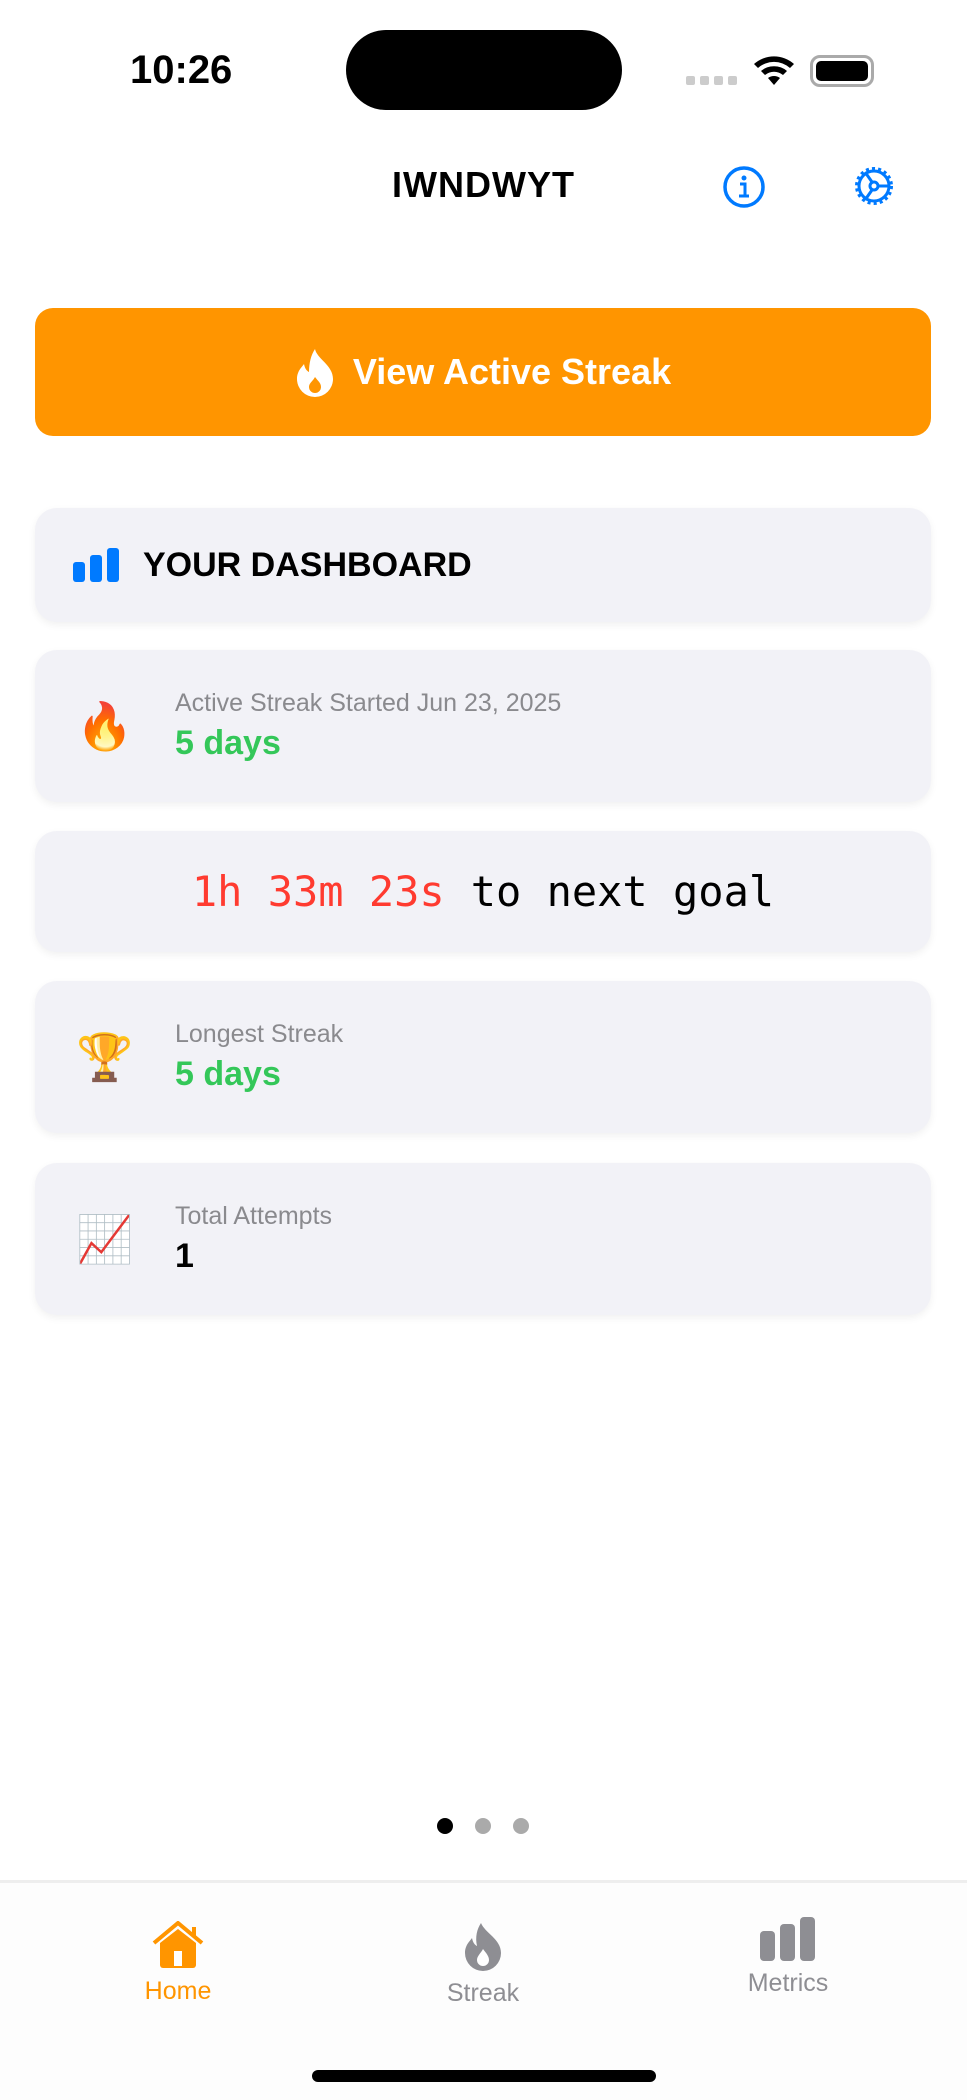 The height and width of the screenshot is (2100, 967). What do you see at coordinates (483, 1993) in the screenshot?
I see `tab-streak-label: Streak` at bounding box center [483, 1993].